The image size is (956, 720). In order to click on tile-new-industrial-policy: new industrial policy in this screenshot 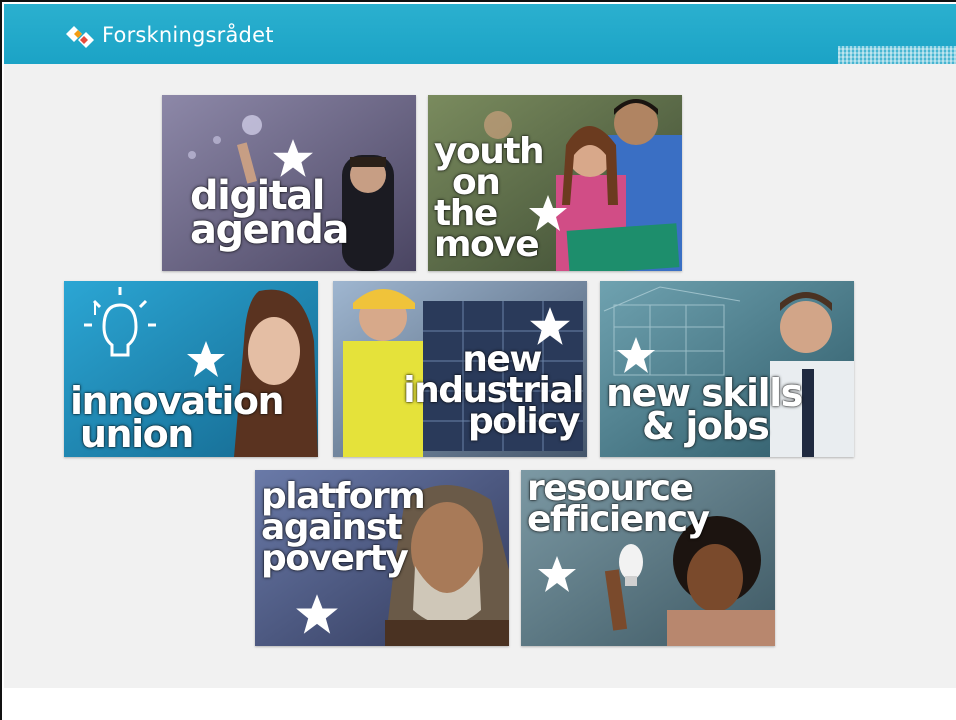, I will do `click(460, 369)`.